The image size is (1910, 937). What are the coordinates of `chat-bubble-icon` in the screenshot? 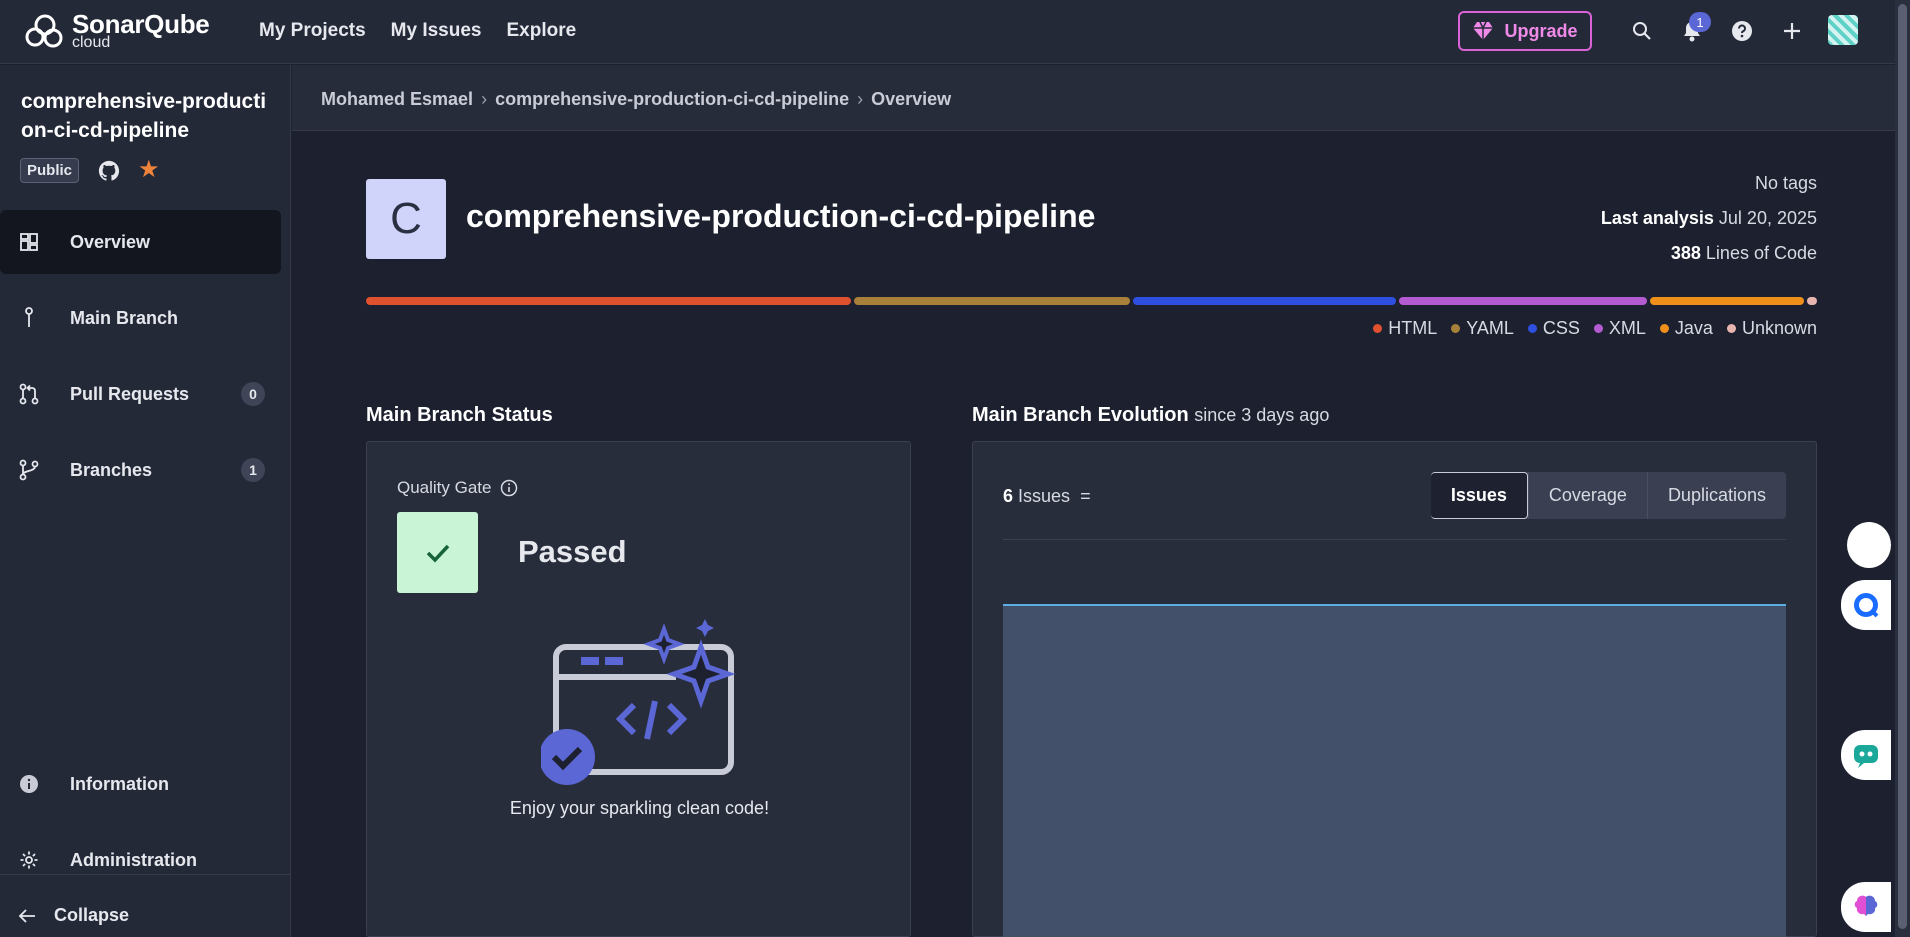 It's located at (1866, 605).